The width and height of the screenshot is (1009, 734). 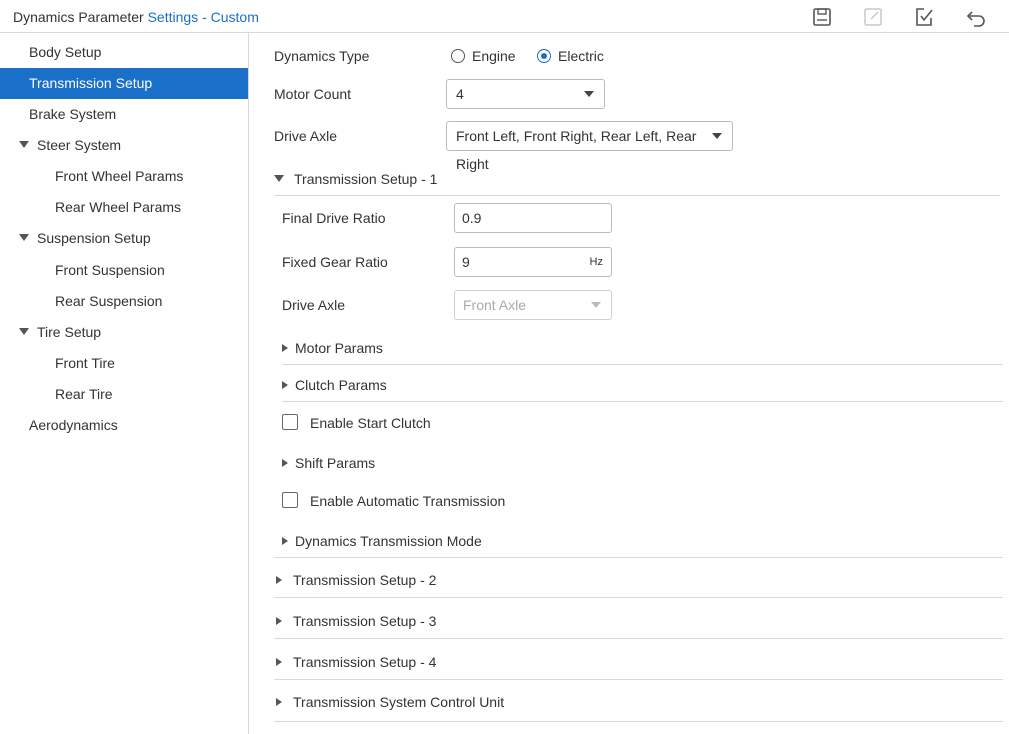 What do you see at coordinates (341, 385) in the screenshot?
I see `section-title: Clutch Params` at bounding box center [341, 385].